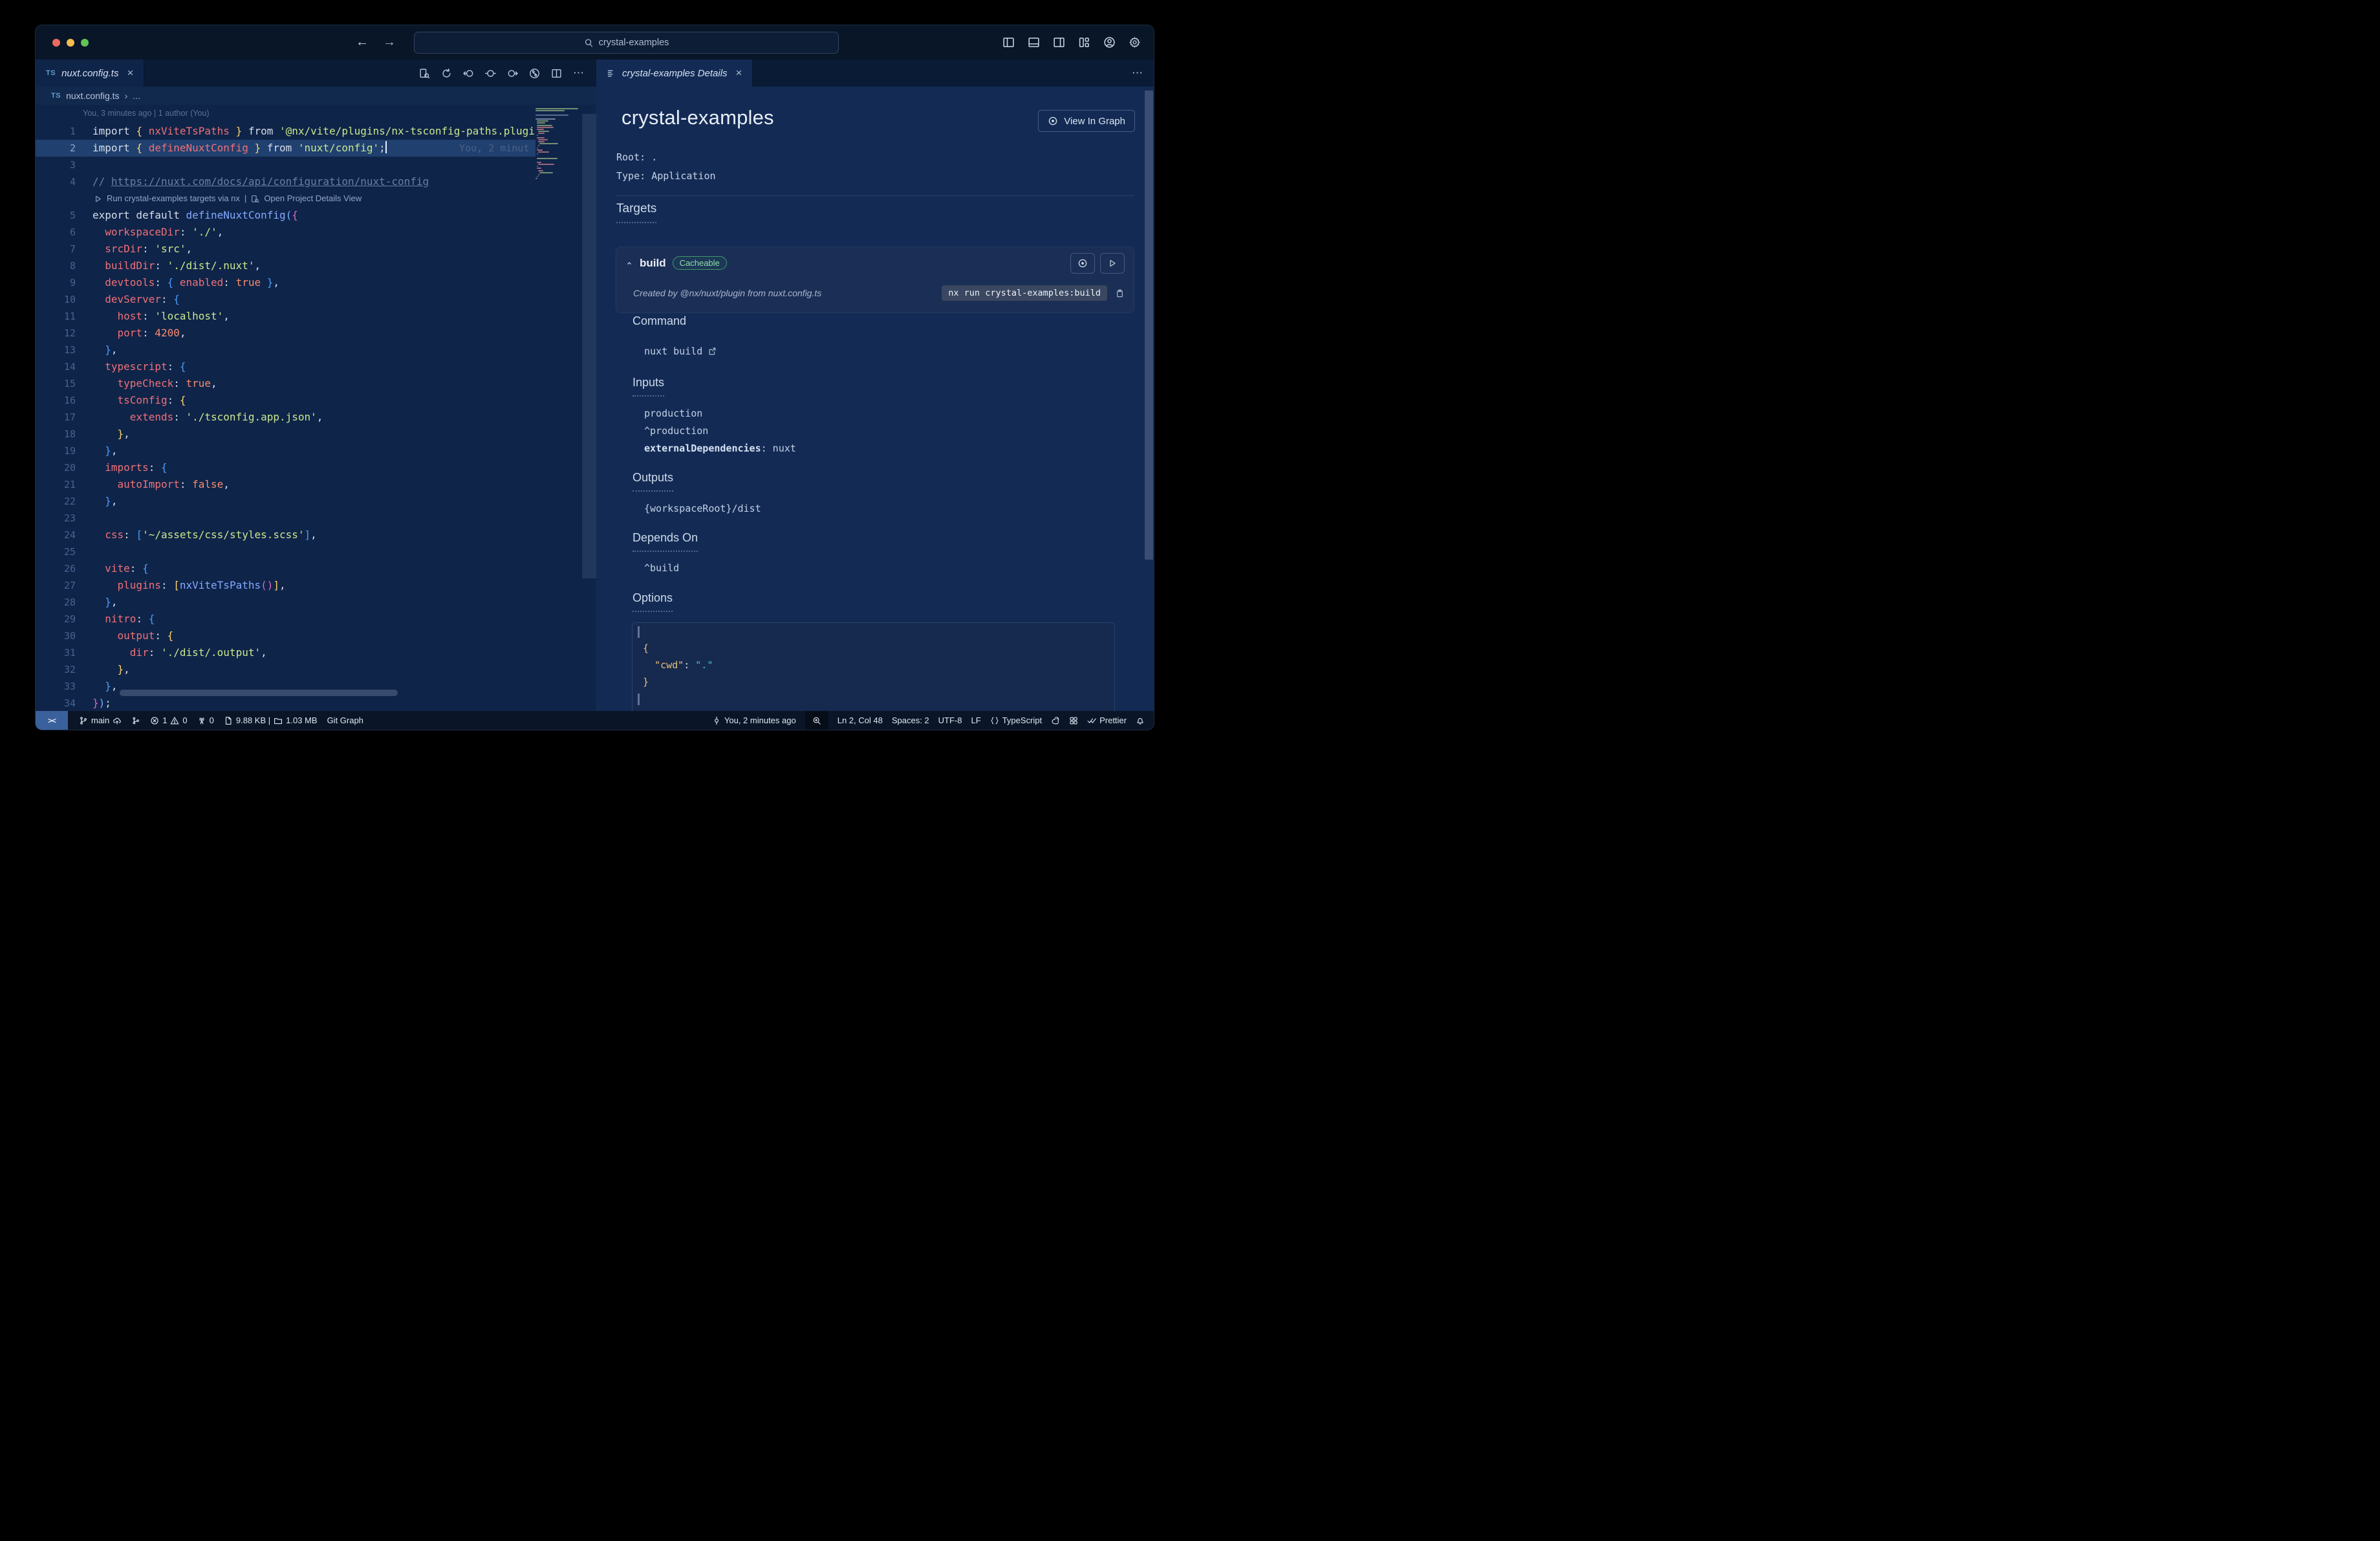 The width and height of the screenshot is (2380, 1541). What do you see at coordinates (135, 720) in the screenshot?
I see `status-source-control-graph` at bounding box center [135, 720].